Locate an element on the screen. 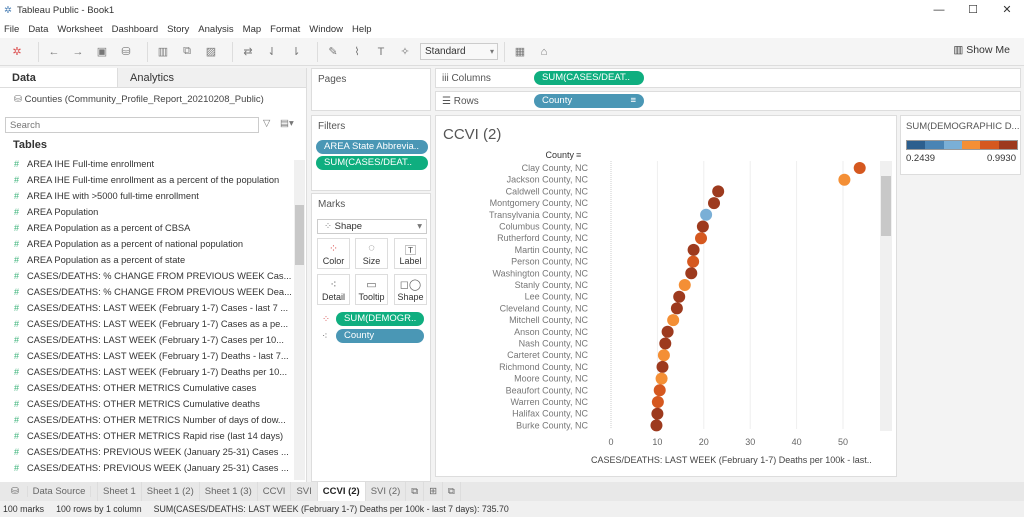  field-item: # AREA Population is located at coordinates (154, 212).